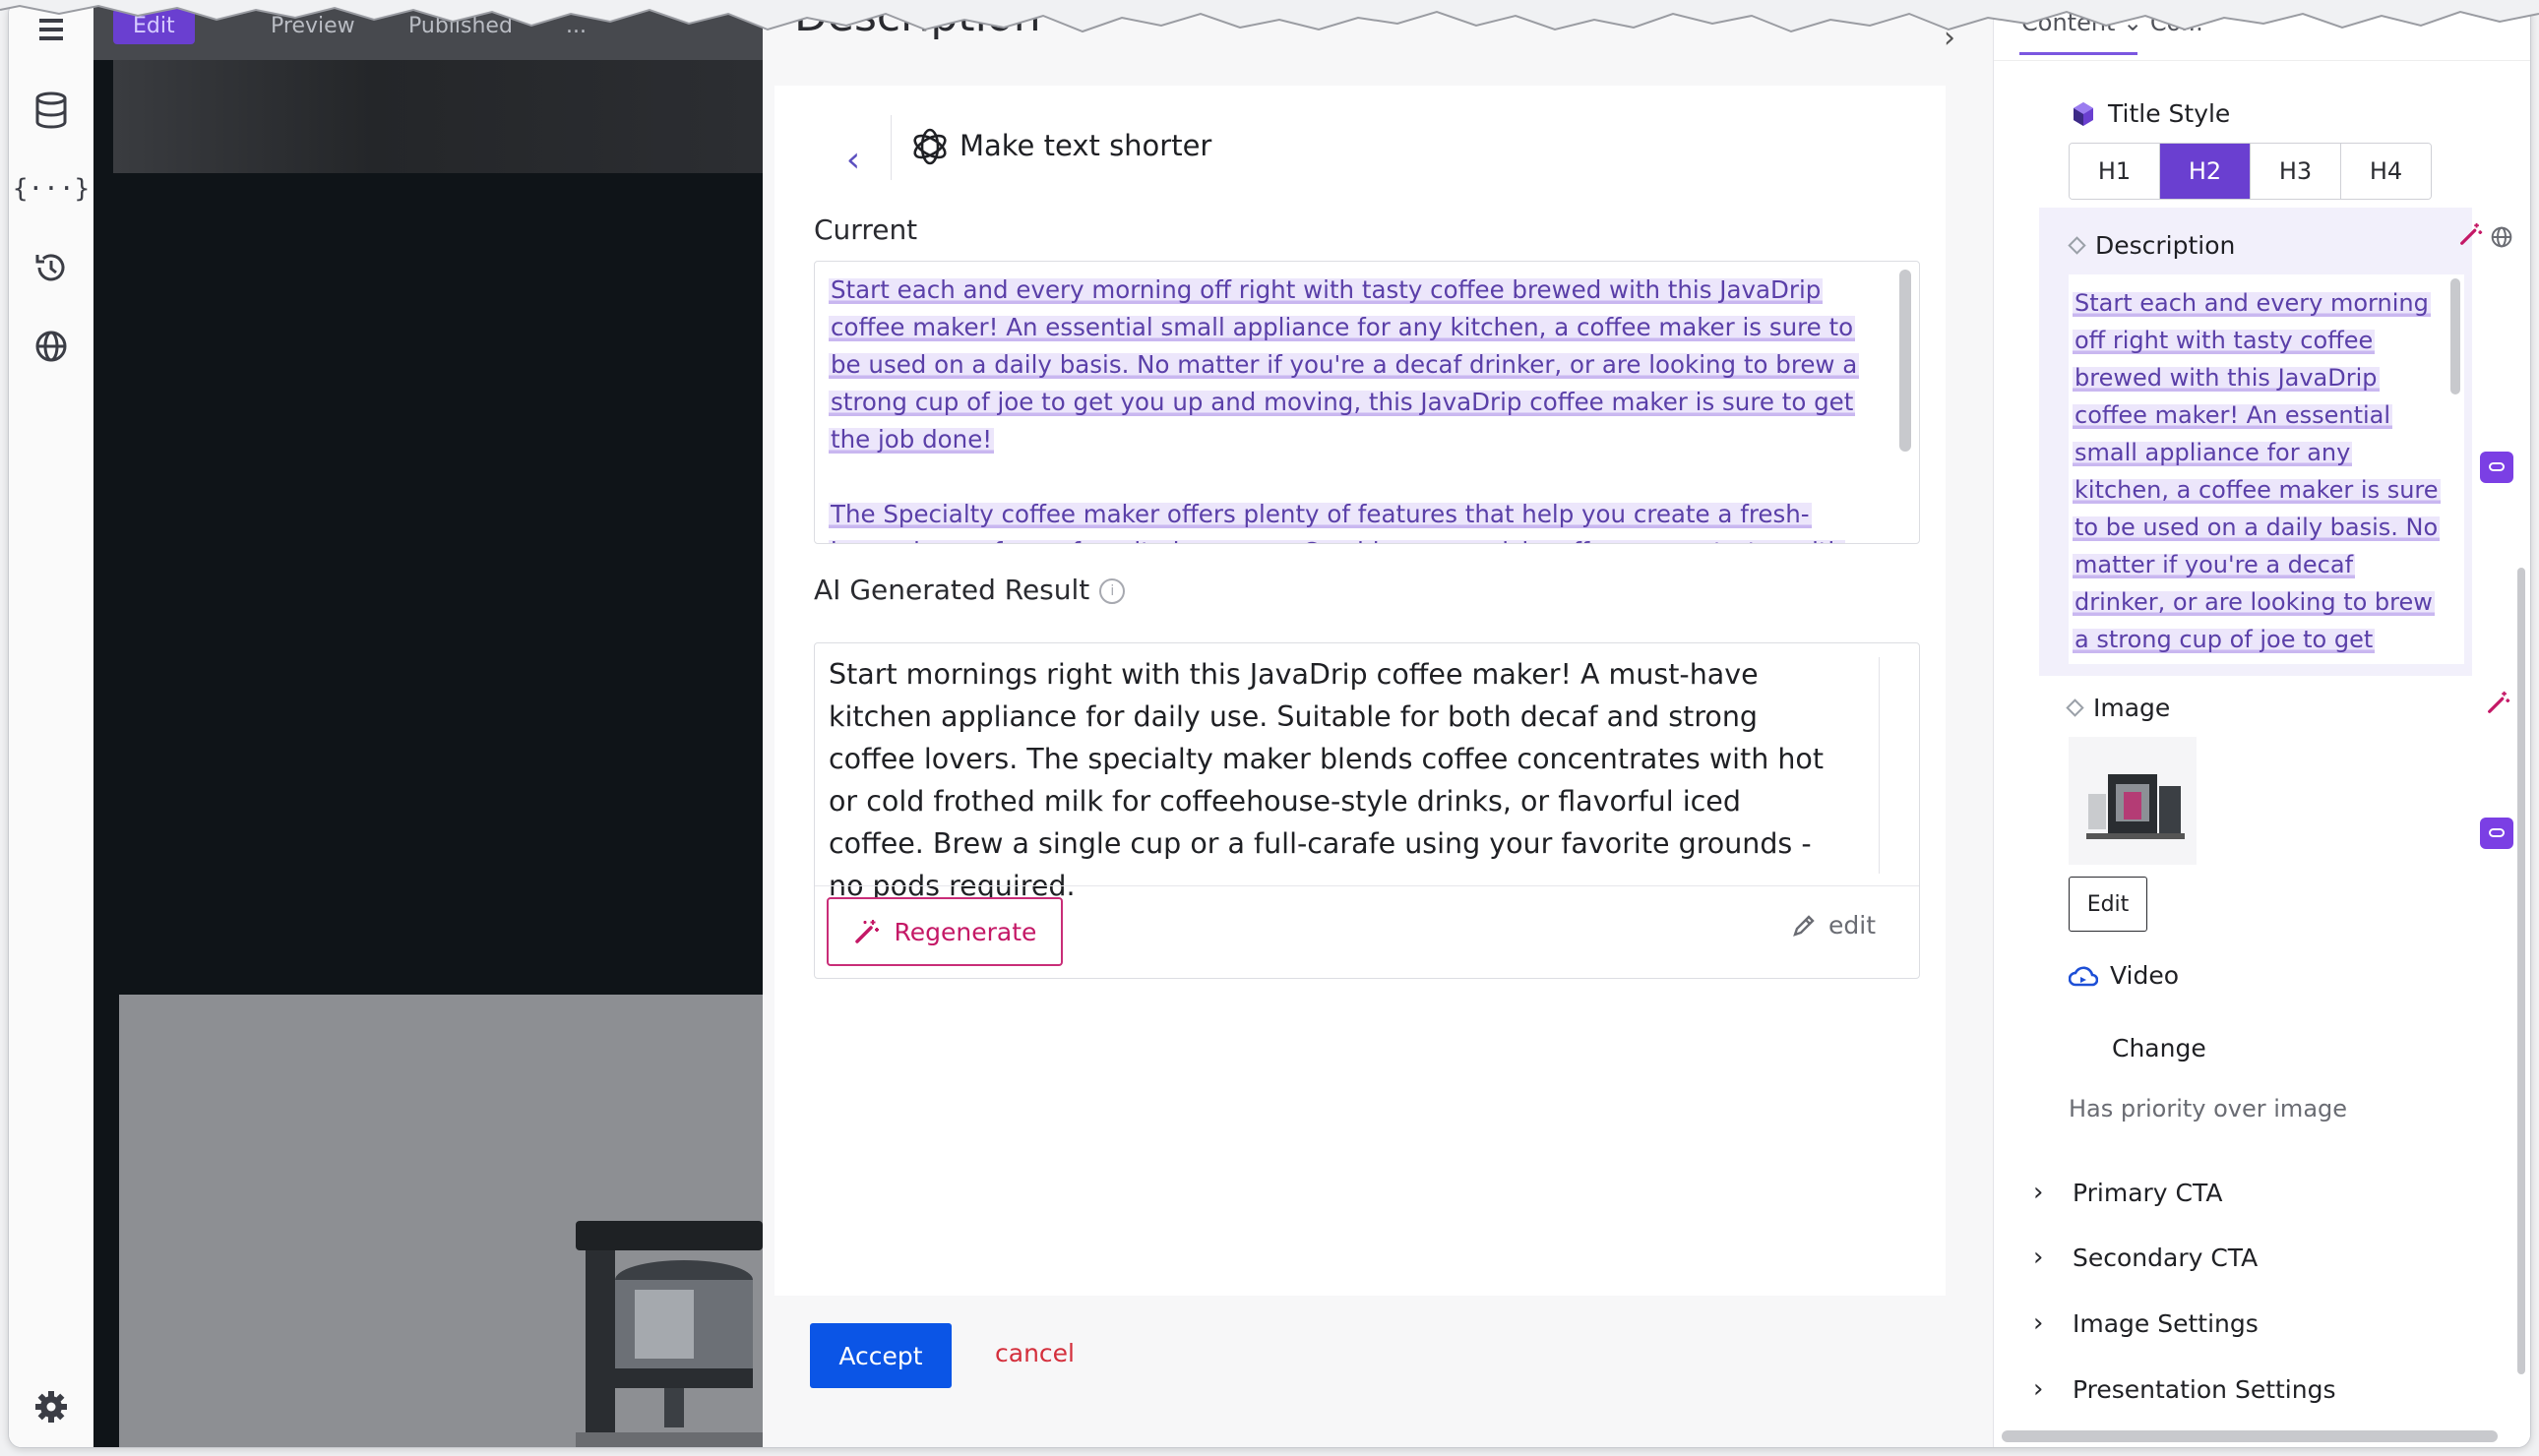 The height and width of the screenshot is (1456, 2539). I want to click on settings-gear-icon, so click(52, 1406).